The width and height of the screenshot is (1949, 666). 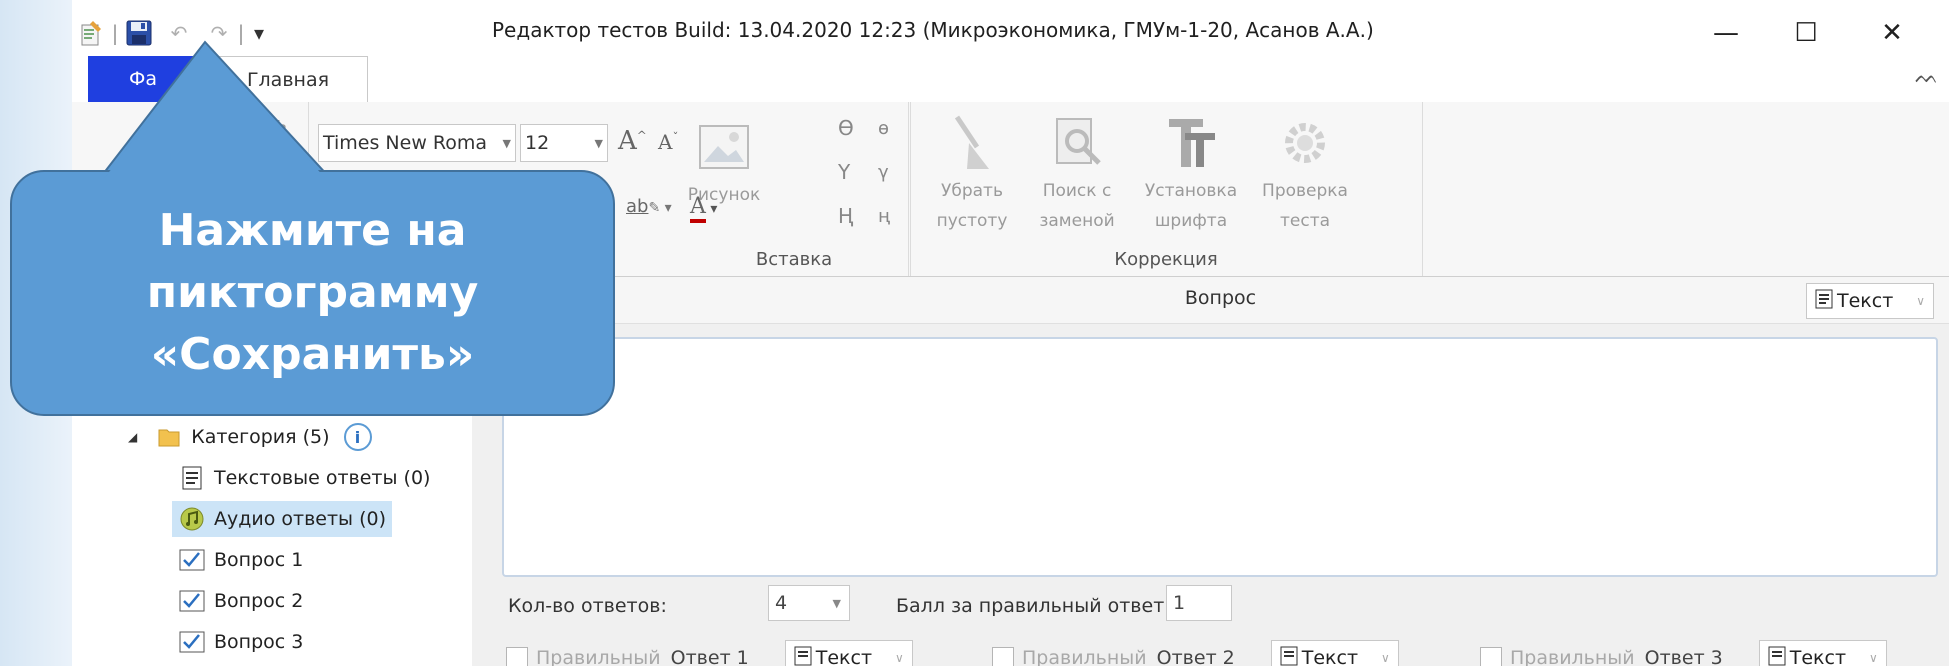 What do you see at coordinates (1195, 656) in the screenshot?
I see `answer-2-name: Ответ 2` at bounding box center [1195, 656].